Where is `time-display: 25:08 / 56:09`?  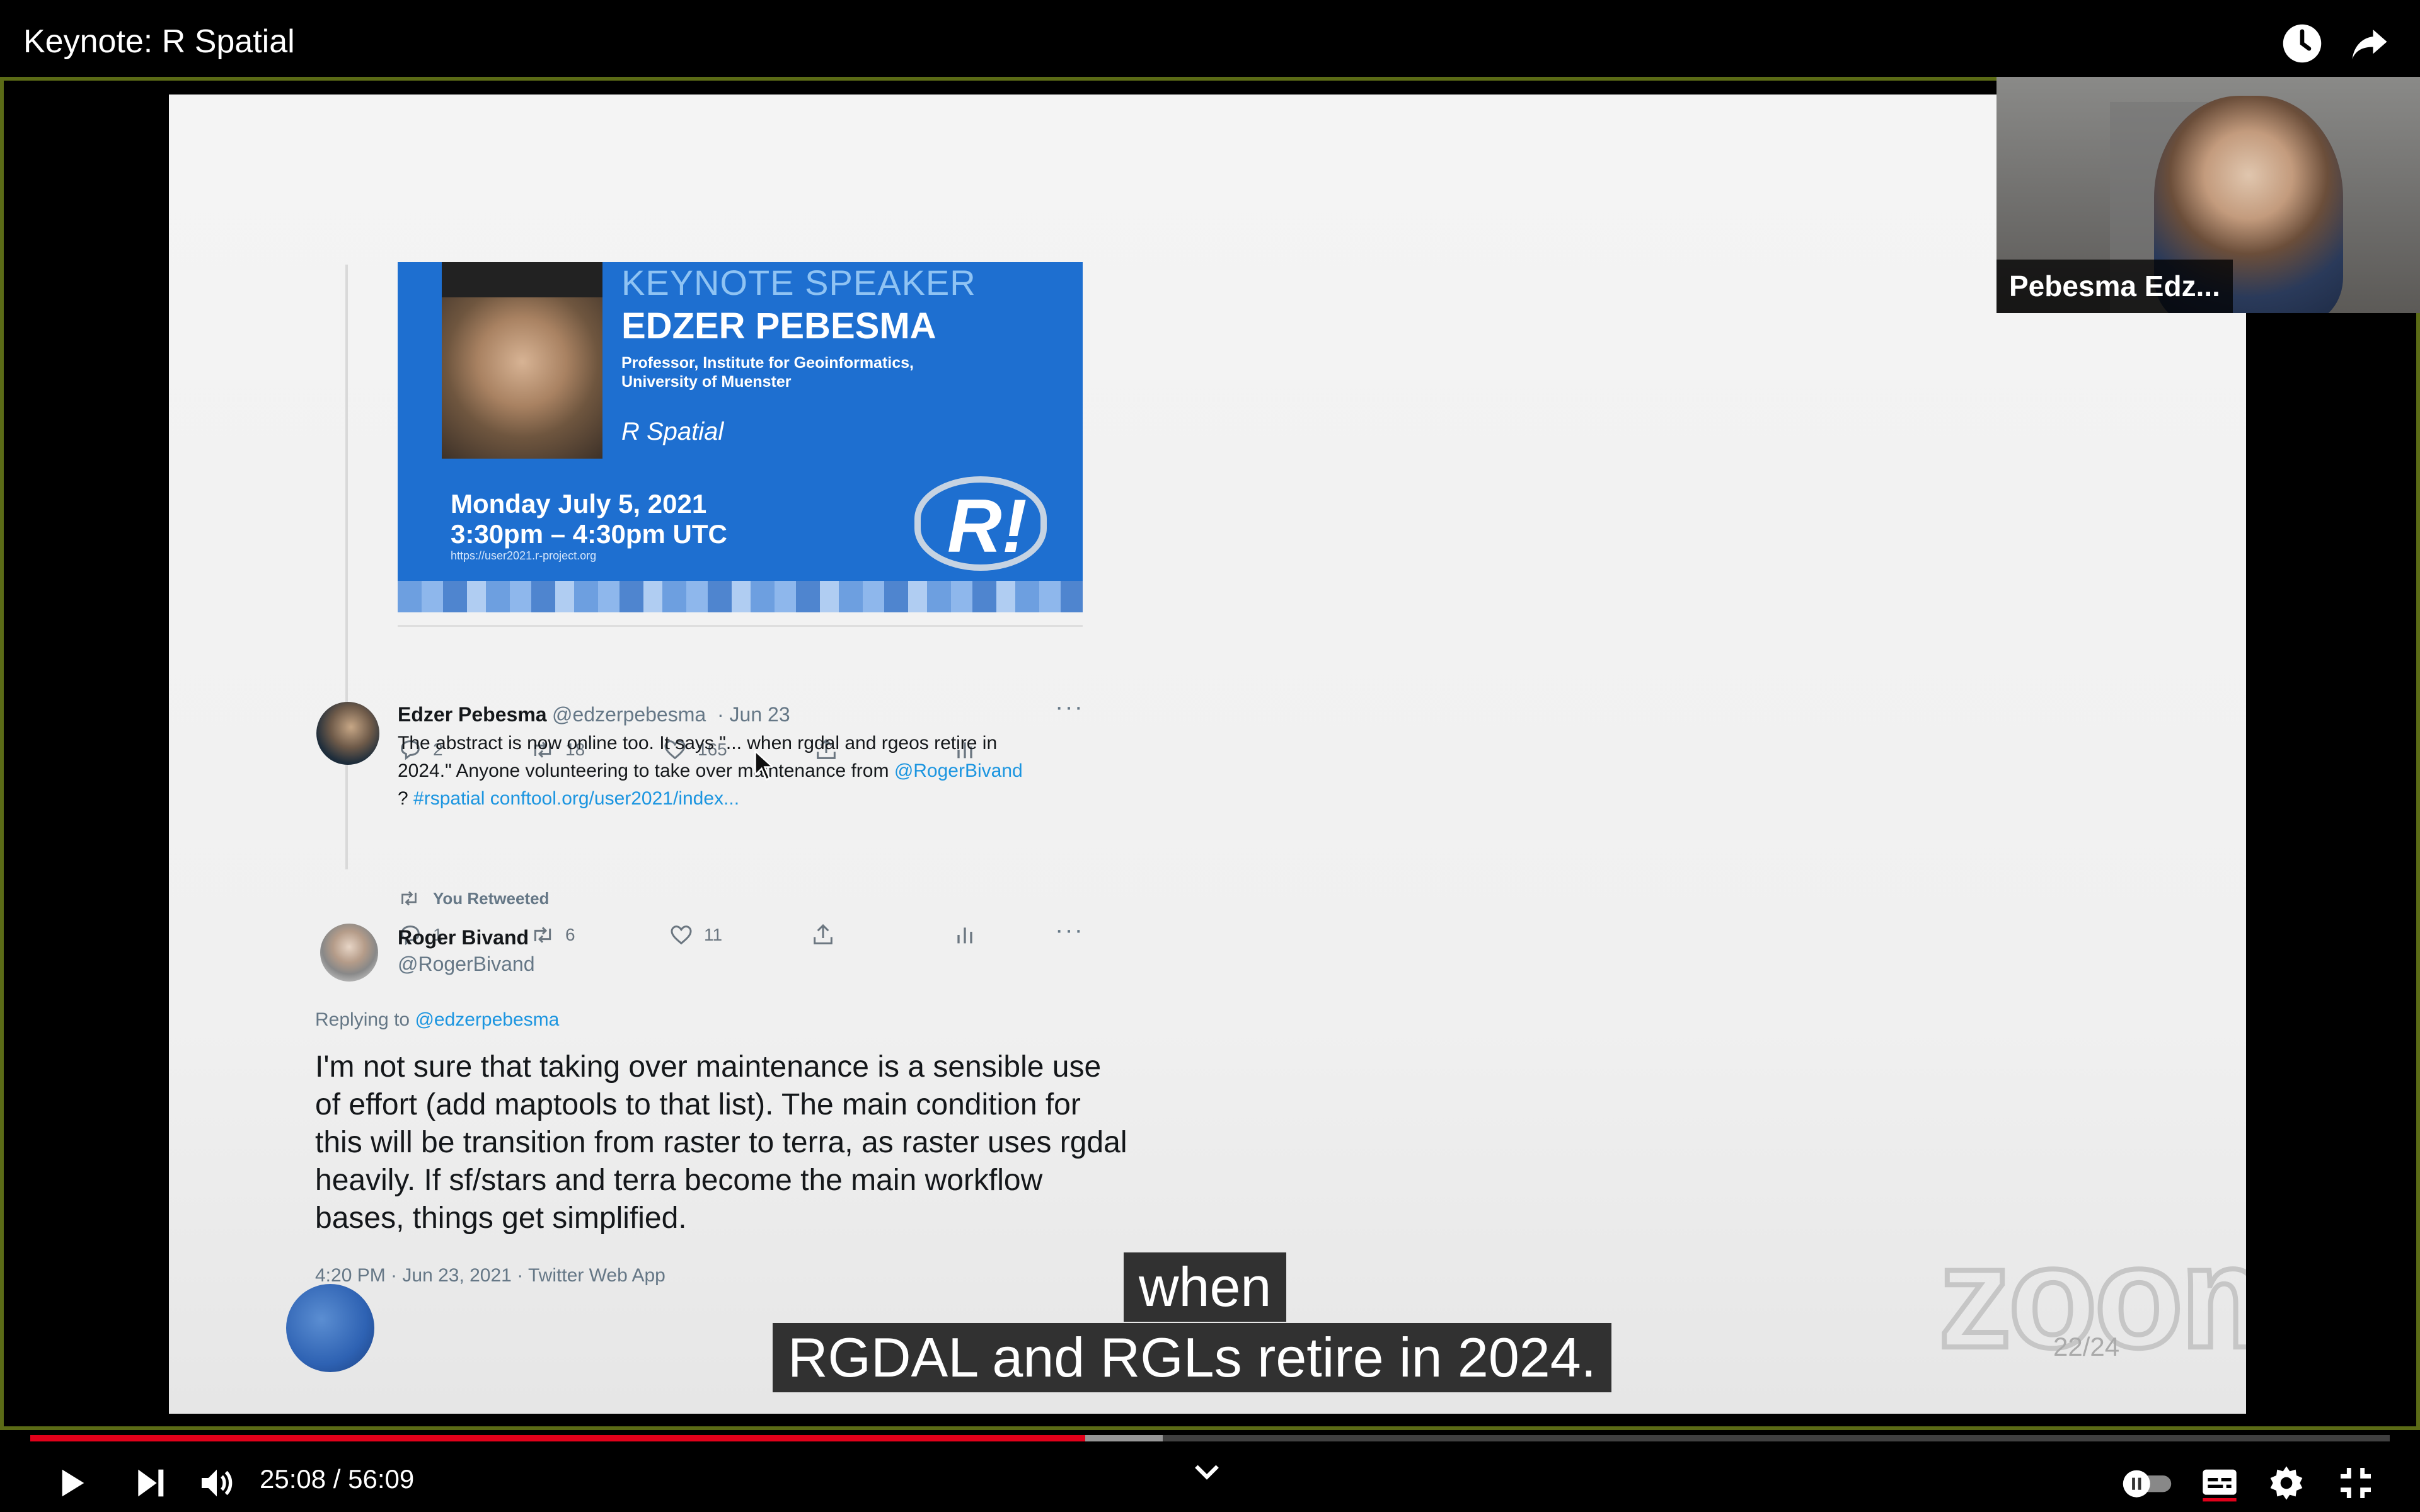 time-display: 25:08 / 56:09 is located at coordinates (338, 1479).